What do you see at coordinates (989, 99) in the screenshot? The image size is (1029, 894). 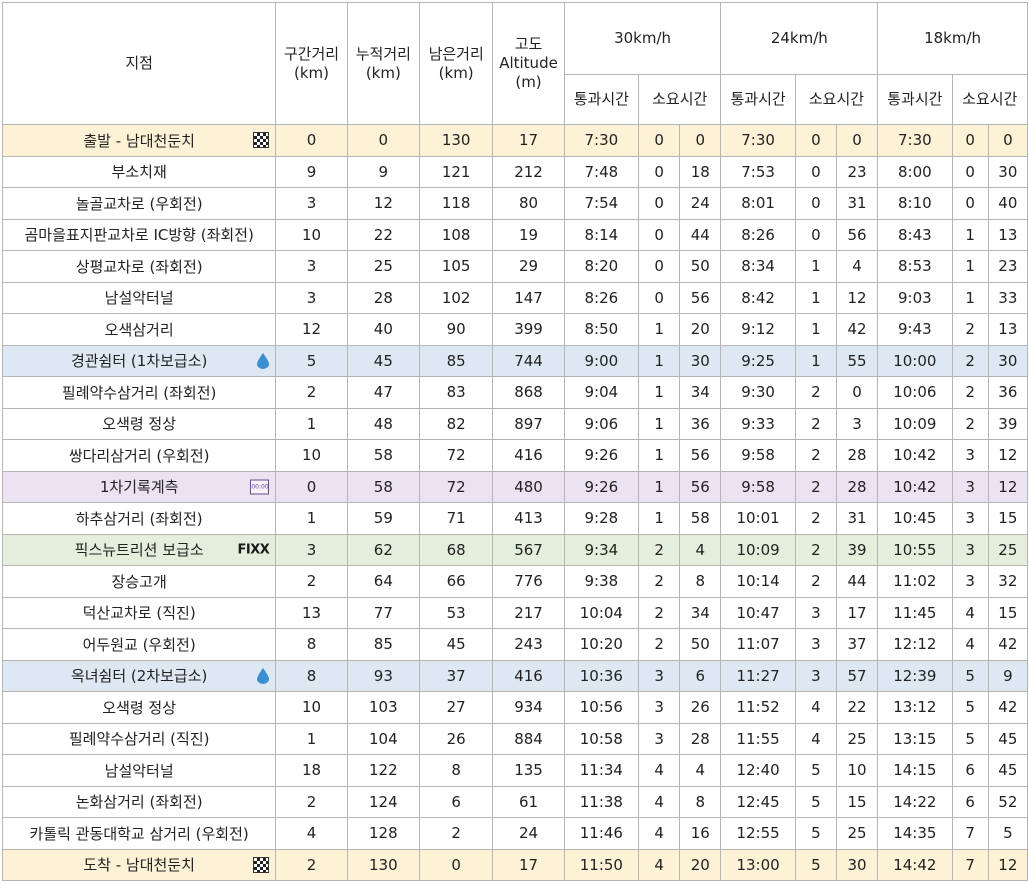 I see `header-elapsed-18: 소요시간` at bounding box center [989, 99].